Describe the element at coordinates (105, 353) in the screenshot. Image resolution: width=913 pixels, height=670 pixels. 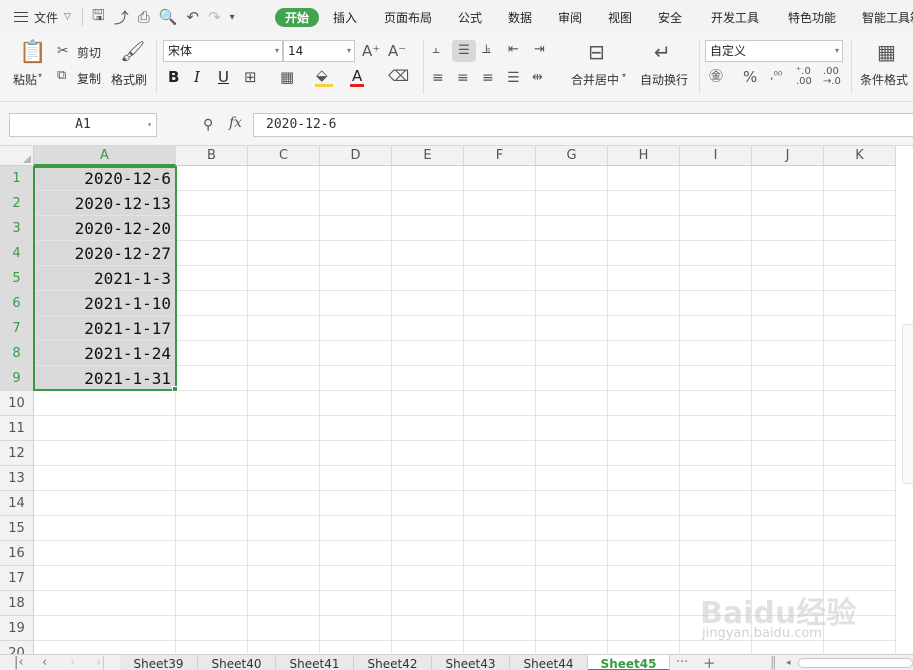
I see `cell: 2021-1-24` at that location.